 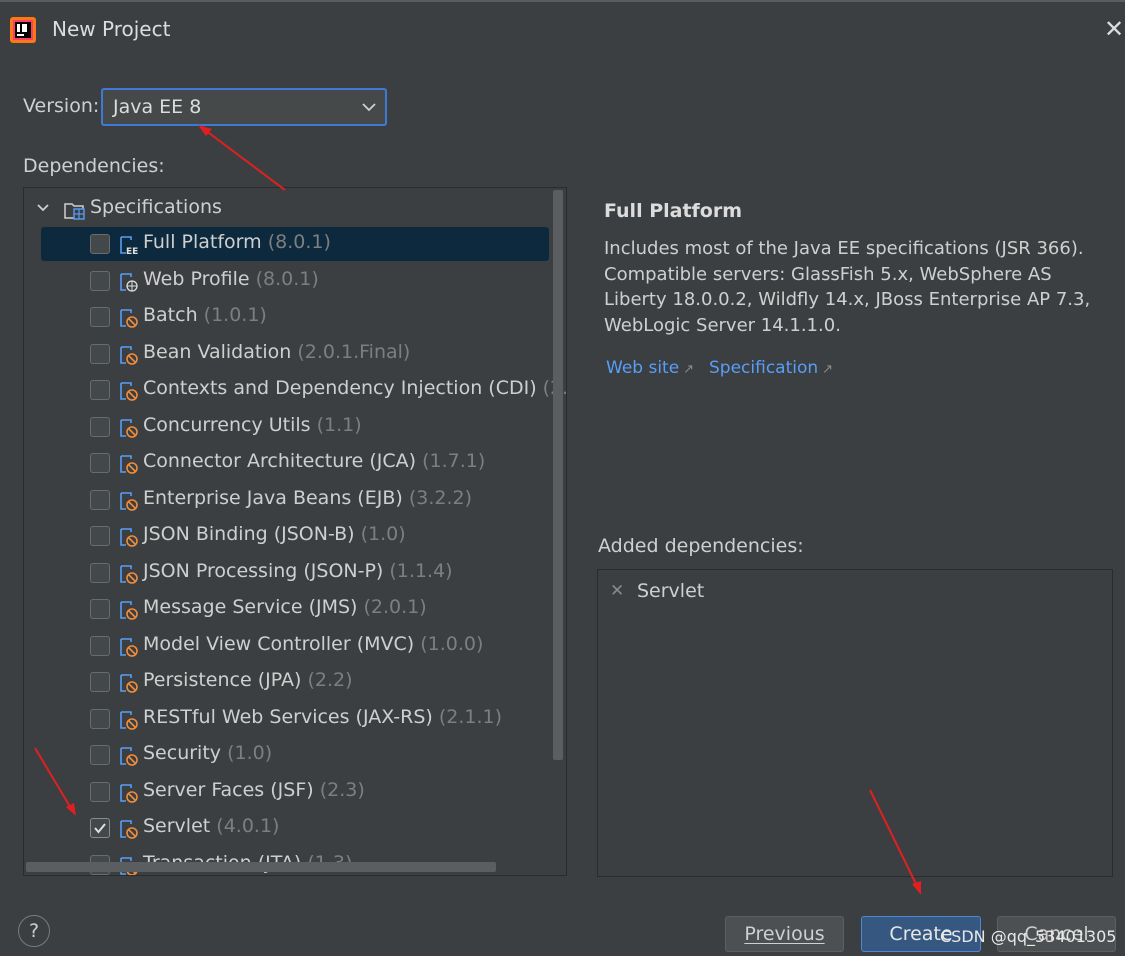 What do you see at coordinates (295, 609) in the screenshot?
I see `dependency-row: Message Service (JMS) (2.0.1)` at bounding box center [295, 609].